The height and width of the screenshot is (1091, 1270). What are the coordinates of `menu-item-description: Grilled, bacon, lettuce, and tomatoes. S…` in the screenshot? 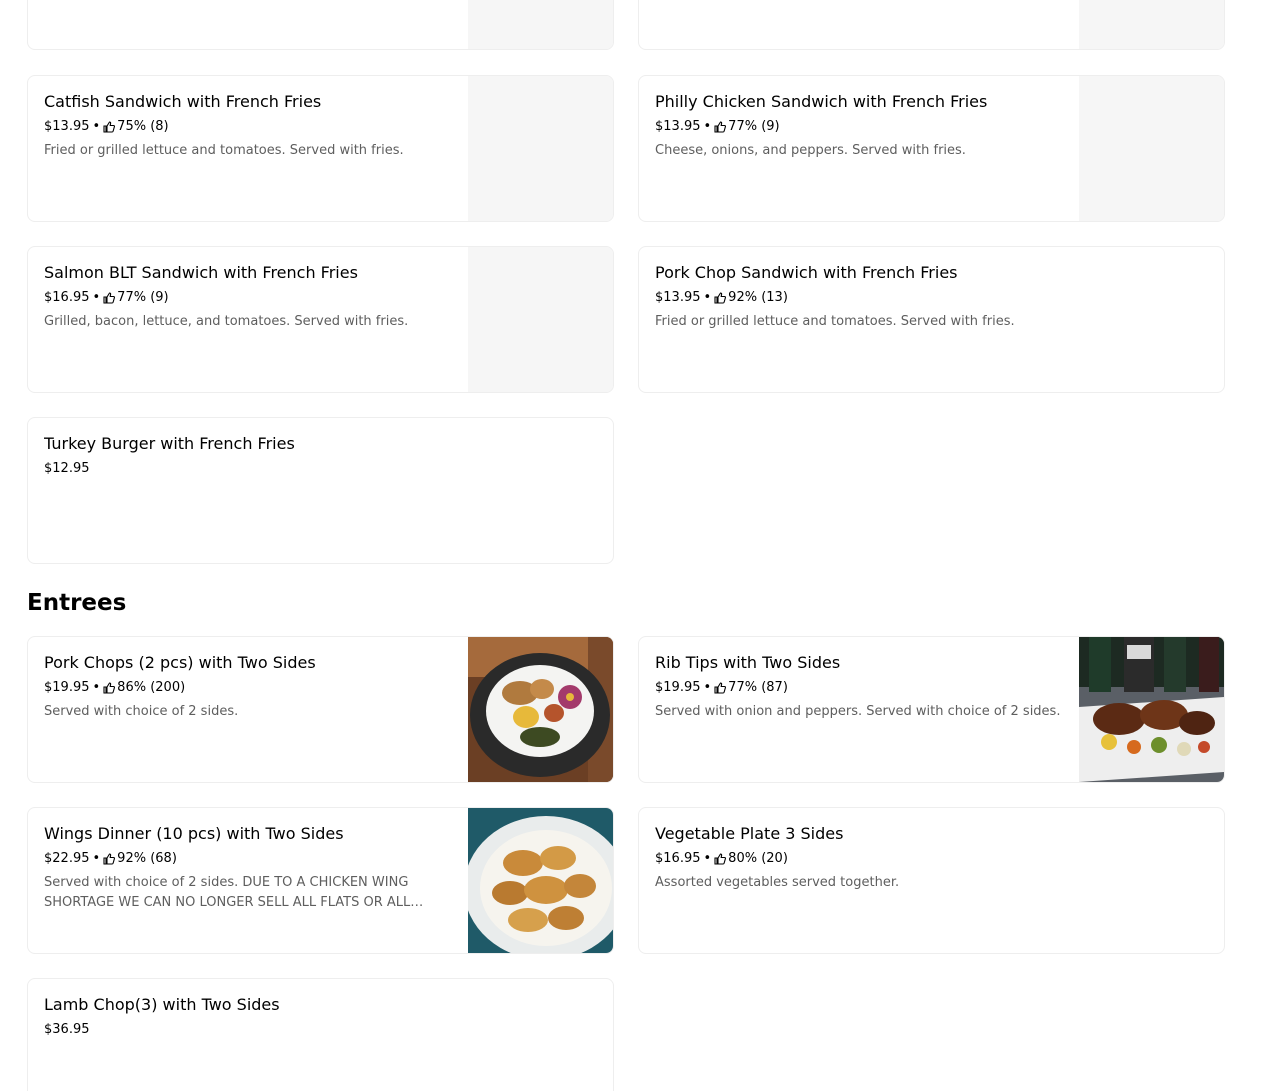 It's located at (226, 321).